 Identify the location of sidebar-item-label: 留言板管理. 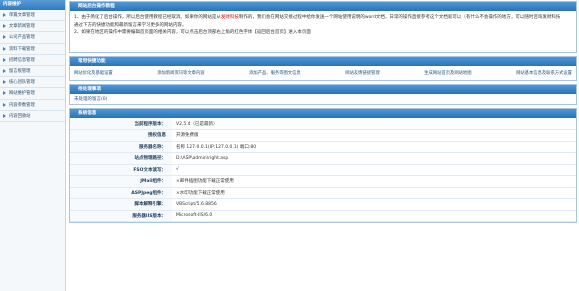
(20, 72).